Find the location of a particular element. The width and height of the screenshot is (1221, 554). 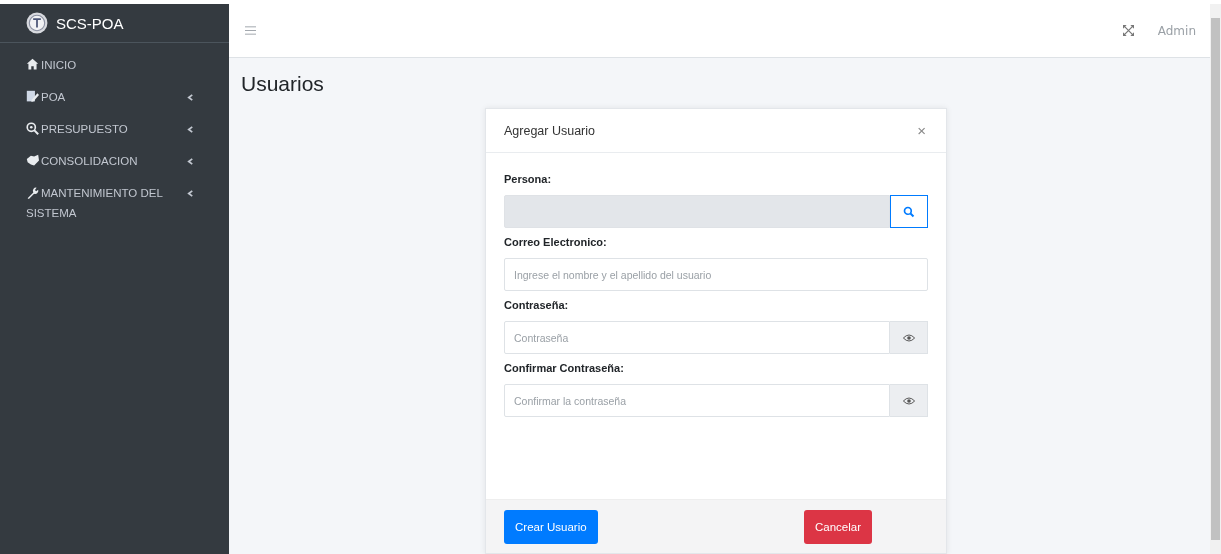

expand-arrows-icon is located at coordinates (1128, 30).